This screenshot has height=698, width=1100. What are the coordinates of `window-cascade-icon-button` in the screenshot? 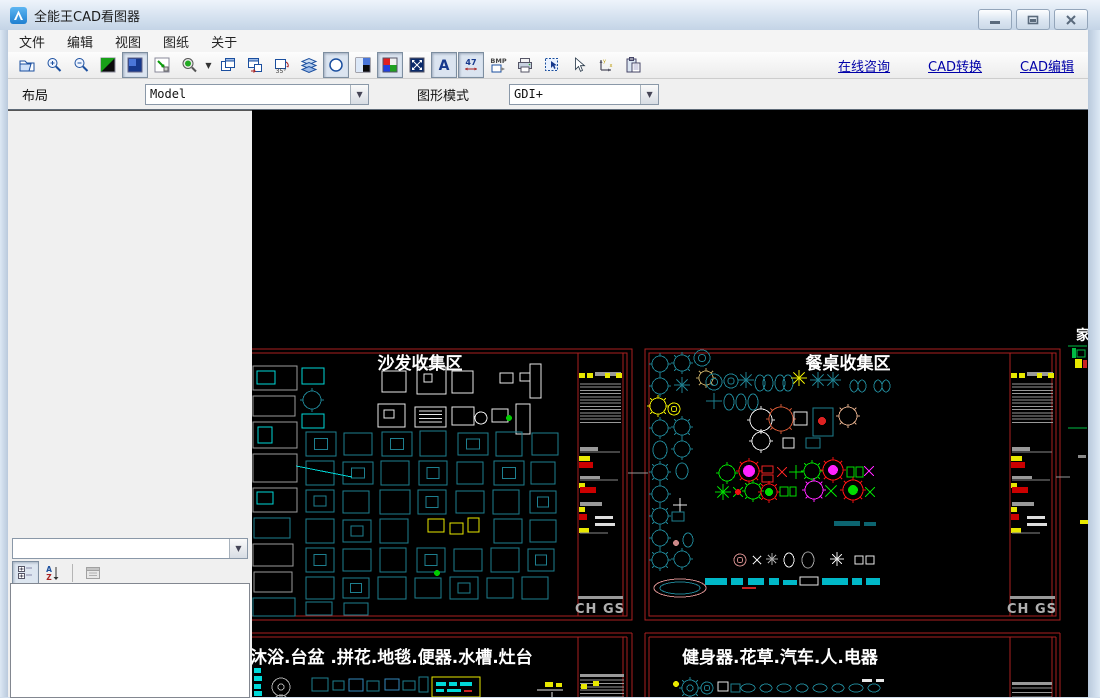 It's located at (228, 65).